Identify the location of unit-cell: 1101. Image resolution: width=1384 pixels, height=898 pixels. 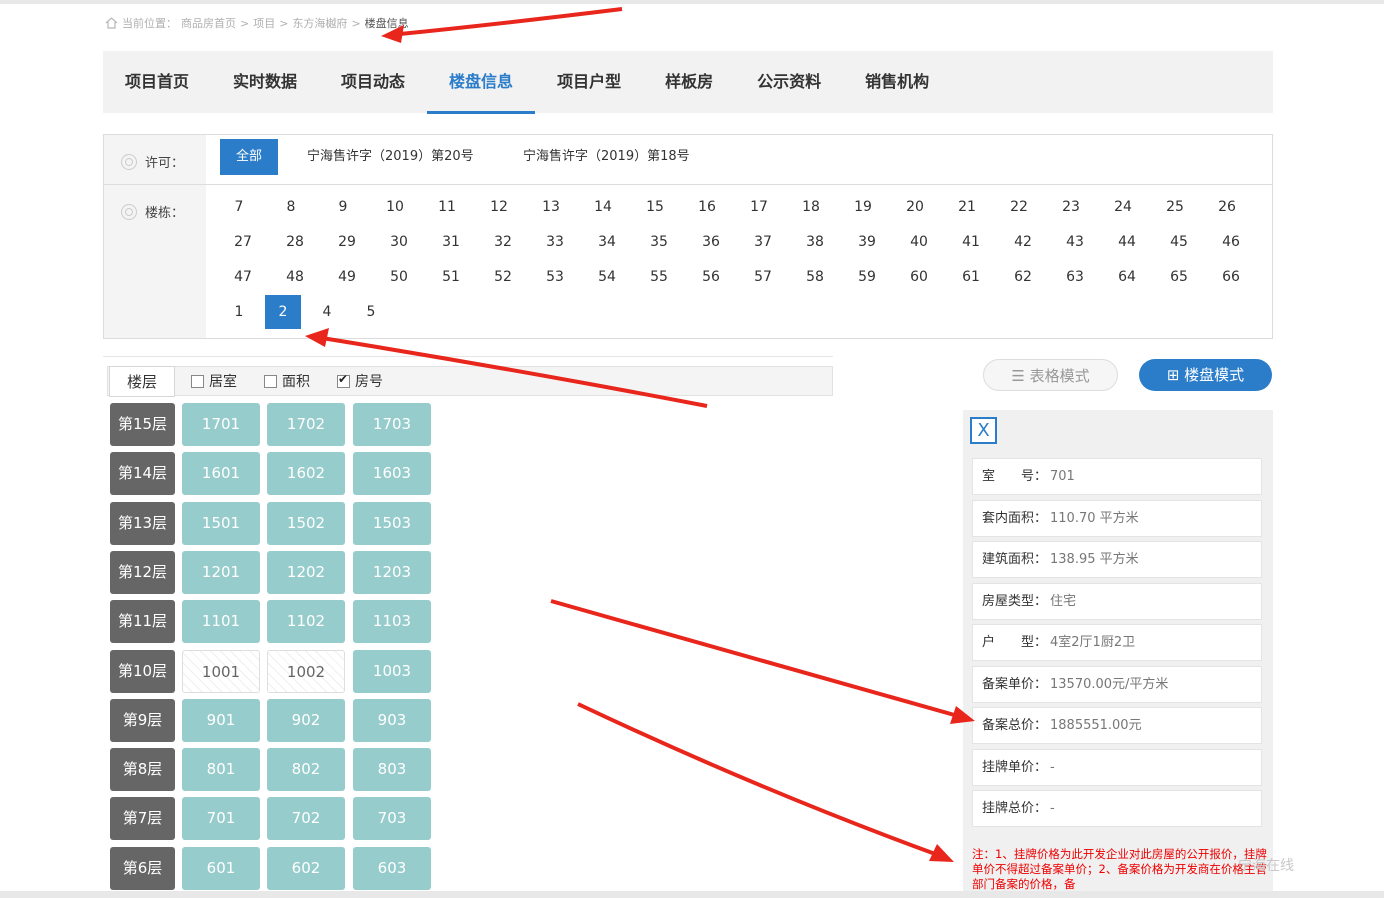
(221, 622).